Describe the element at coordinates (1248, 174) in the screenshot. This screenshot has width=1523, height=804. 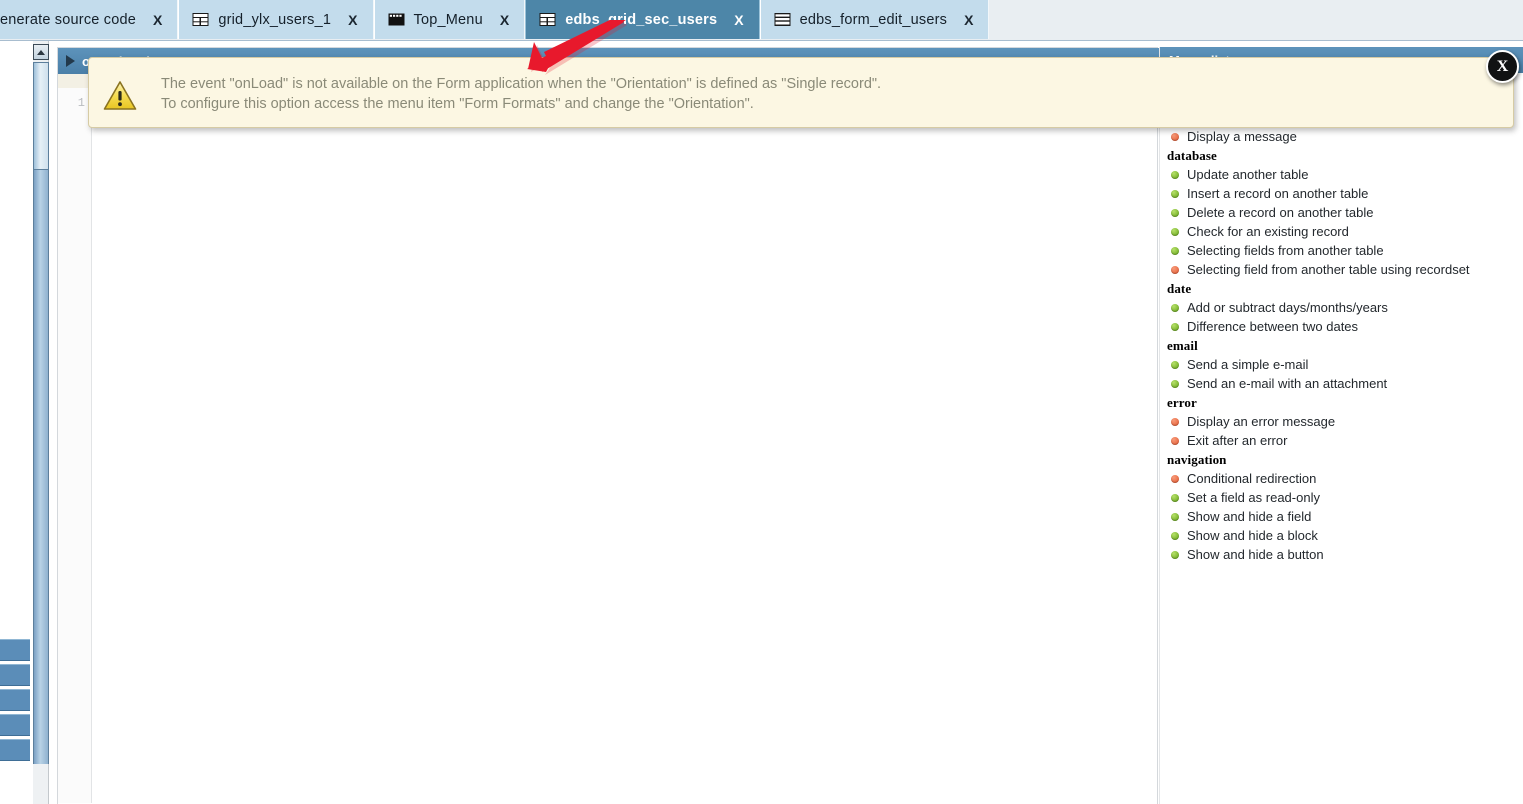
I see `macro-item-label: Update another table` at that location.